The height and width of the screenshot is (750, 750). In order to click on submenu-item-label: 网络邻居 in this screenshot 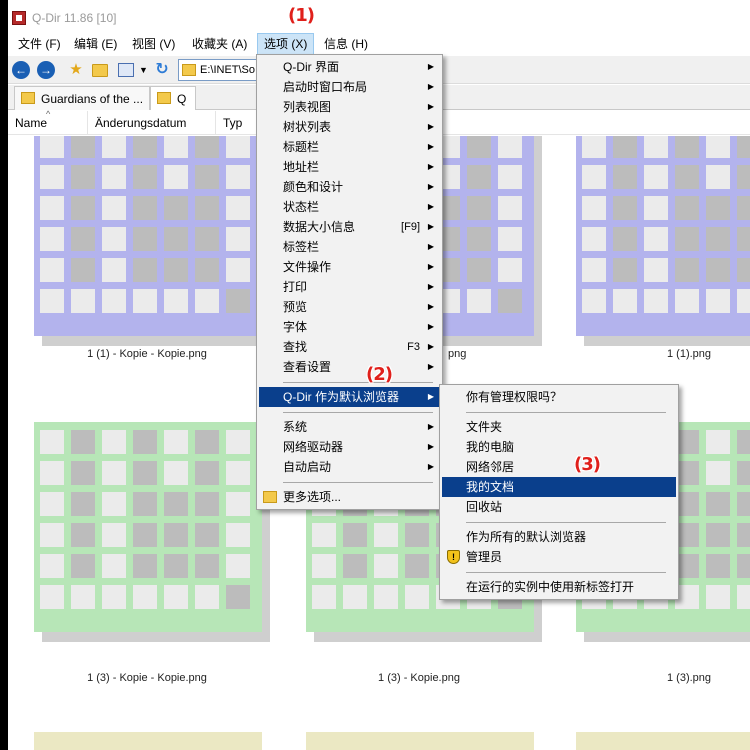, I will do `click(490, 467)`.